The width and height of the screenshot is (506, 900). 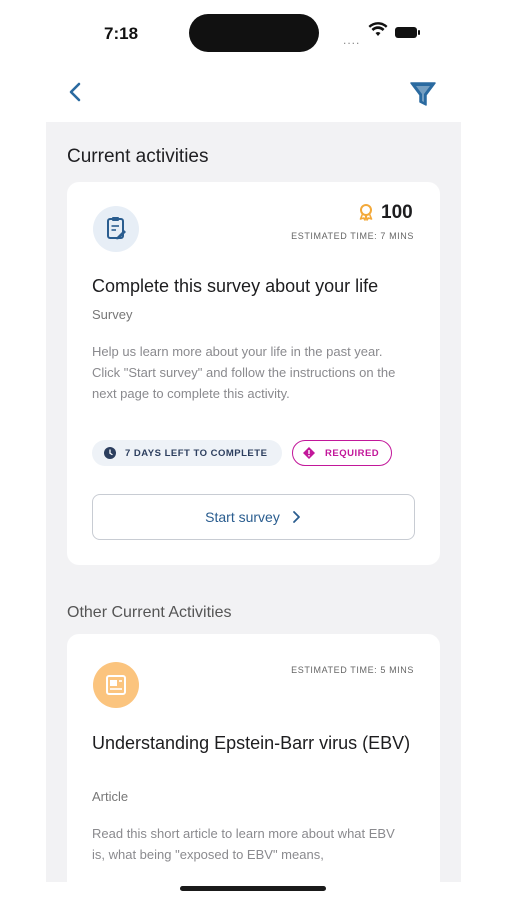 What do you see at coordinates (116, 685) in the screenshot?
I see `article-icon` at bounding box center [116, 685].